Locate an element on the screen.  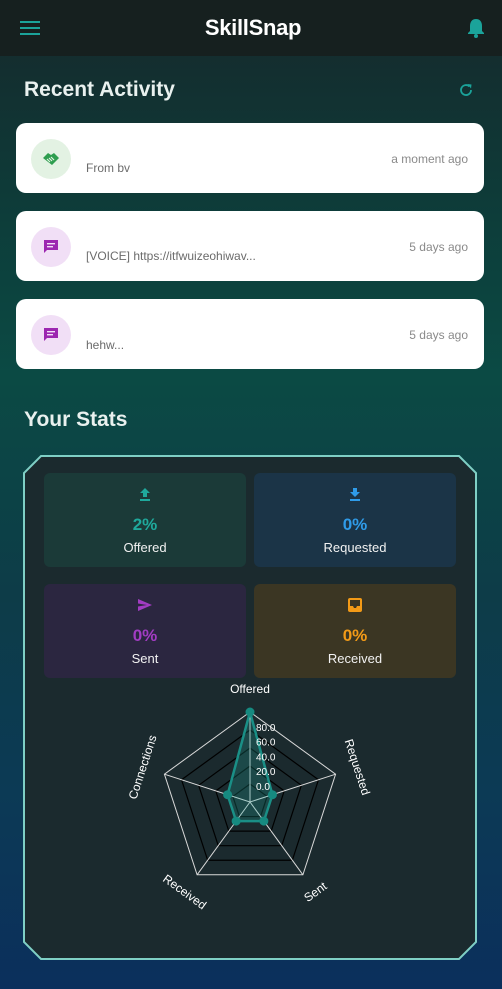
radar-tick-label: 60.0 is located at coordinates (266, 743).